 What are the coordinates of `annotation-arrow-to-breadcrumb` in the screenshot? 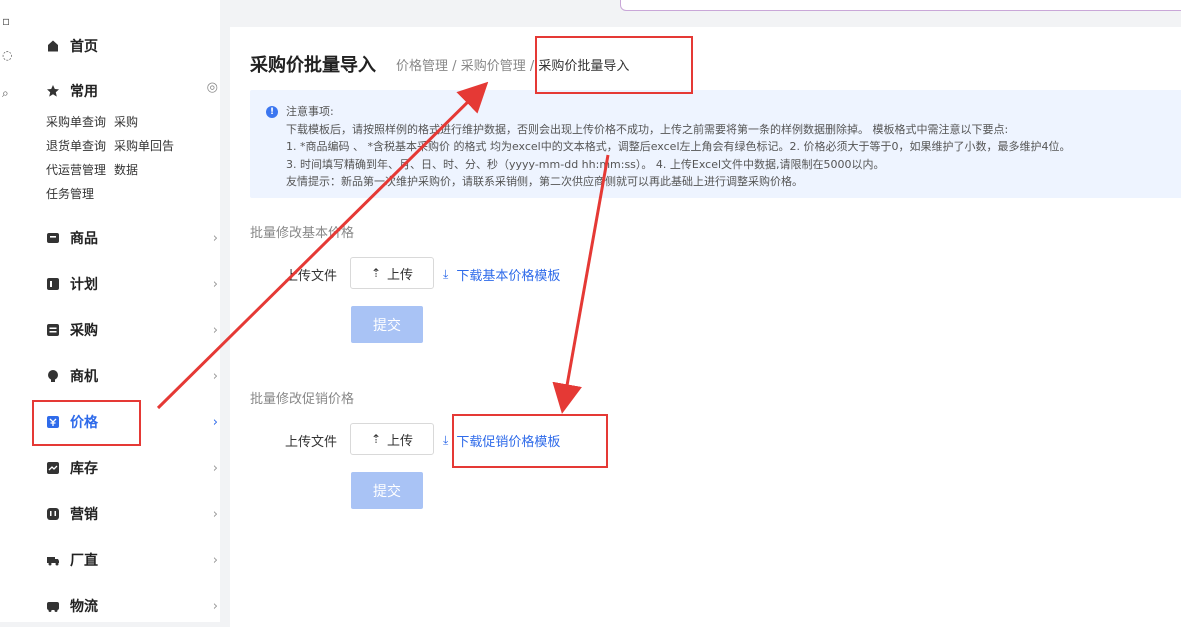 It's located at (322, 245).